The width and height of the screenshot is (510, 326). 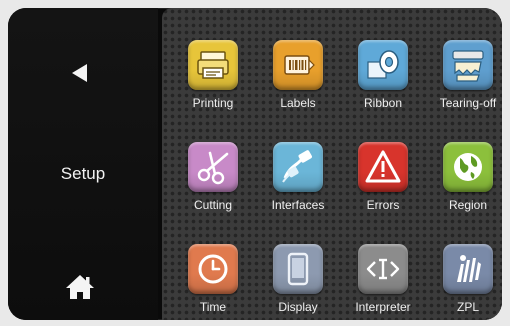 I want to click on interfaces-icon, so click(x=298, y=167).